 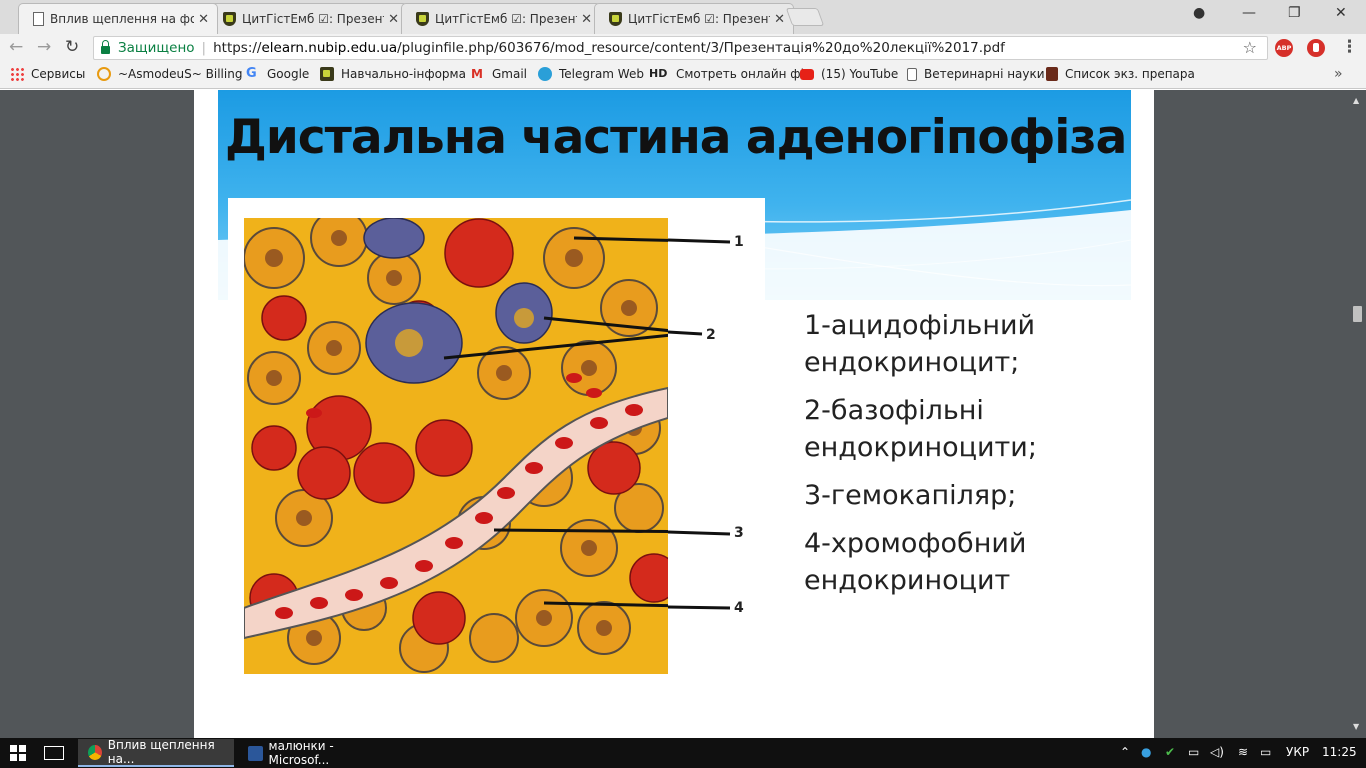 What do you see at coordinates (1250, 47) in the screenshot?
I see `bookmark-star-icon: ☆` at bounding box center [1250, 47].